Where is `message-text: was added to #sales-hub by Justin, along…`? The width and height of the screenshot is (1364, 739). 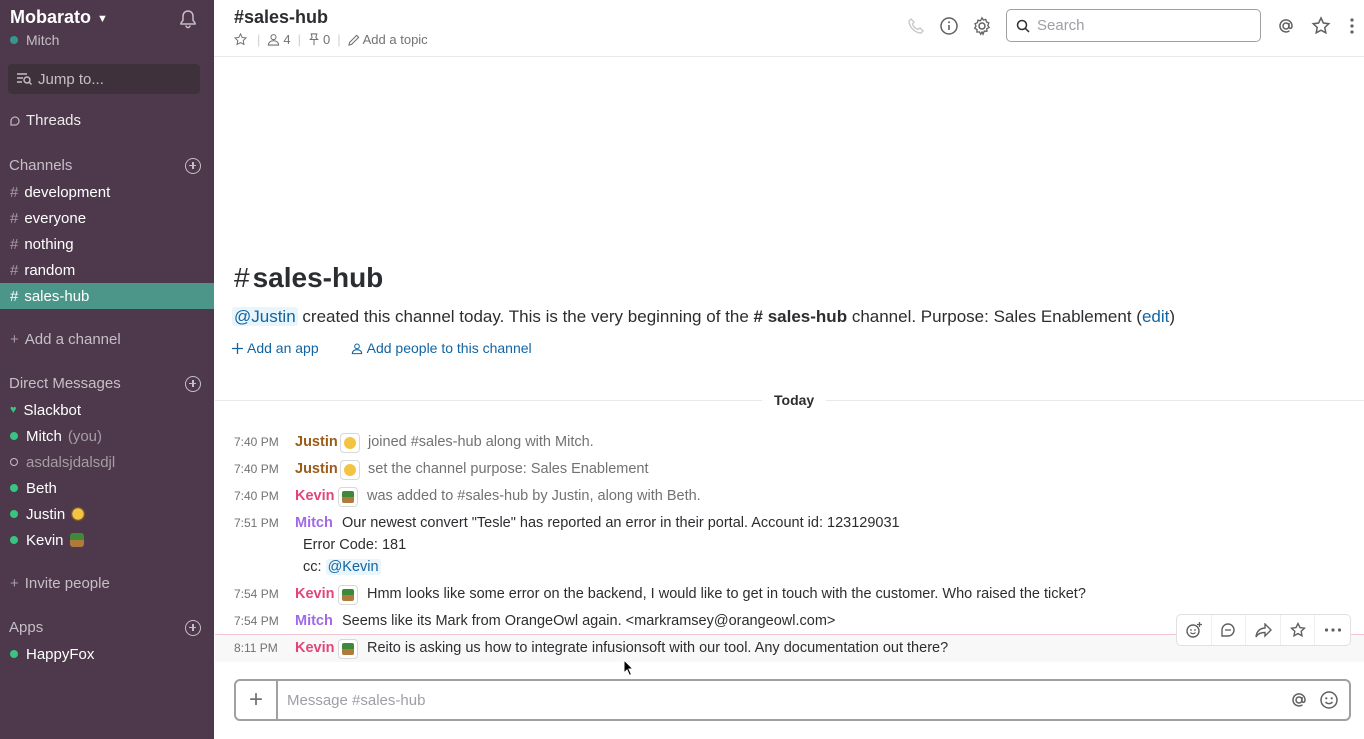
message-text: was added to #sales-hub by Justin, along… is located at coordinates (534, 496).